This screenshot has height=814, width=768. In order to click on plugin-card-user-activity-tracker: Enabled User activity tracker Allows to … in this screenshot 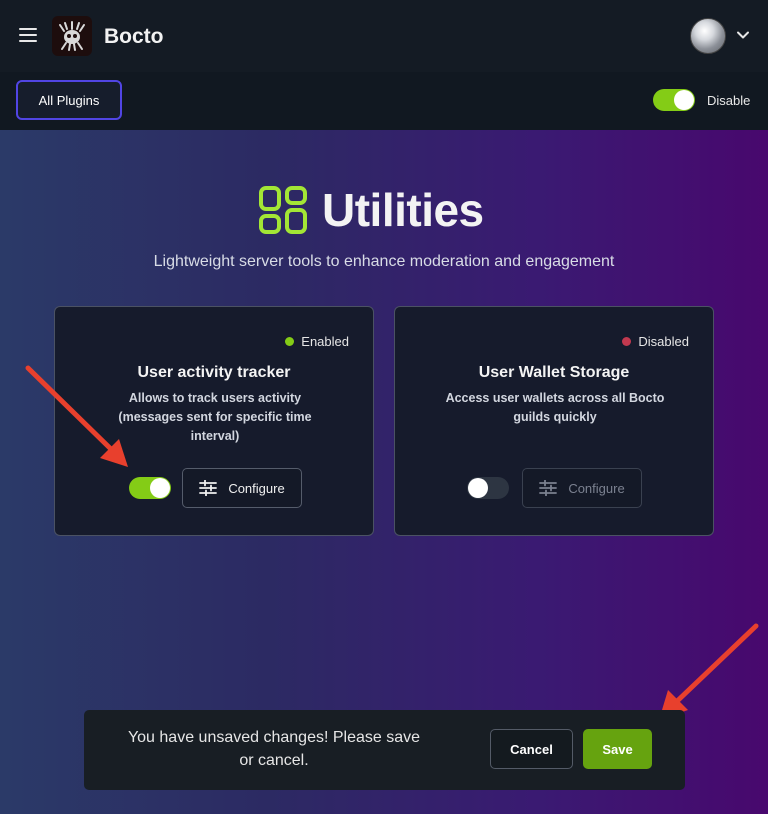, I will do `click(214, 421)`.